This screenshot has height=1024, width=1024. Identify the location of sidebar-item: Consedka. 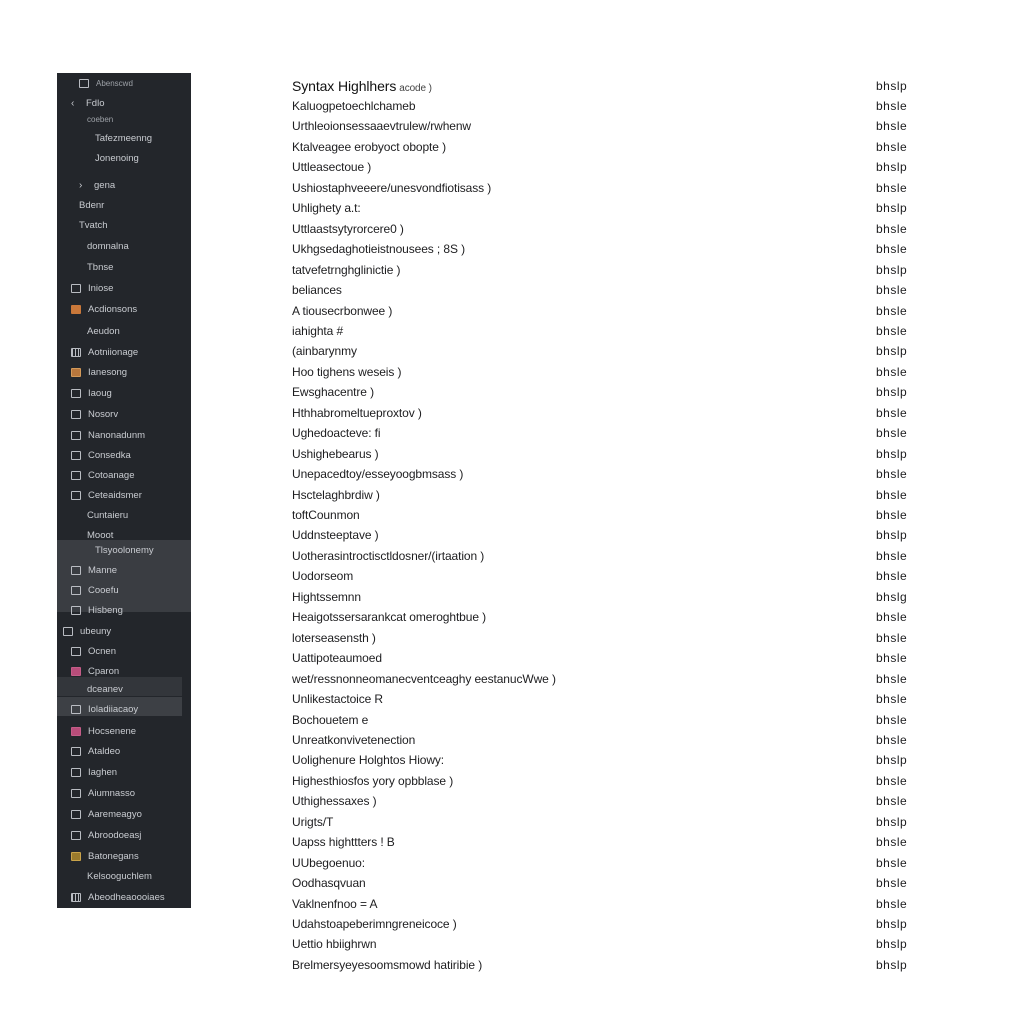
(131, 455).